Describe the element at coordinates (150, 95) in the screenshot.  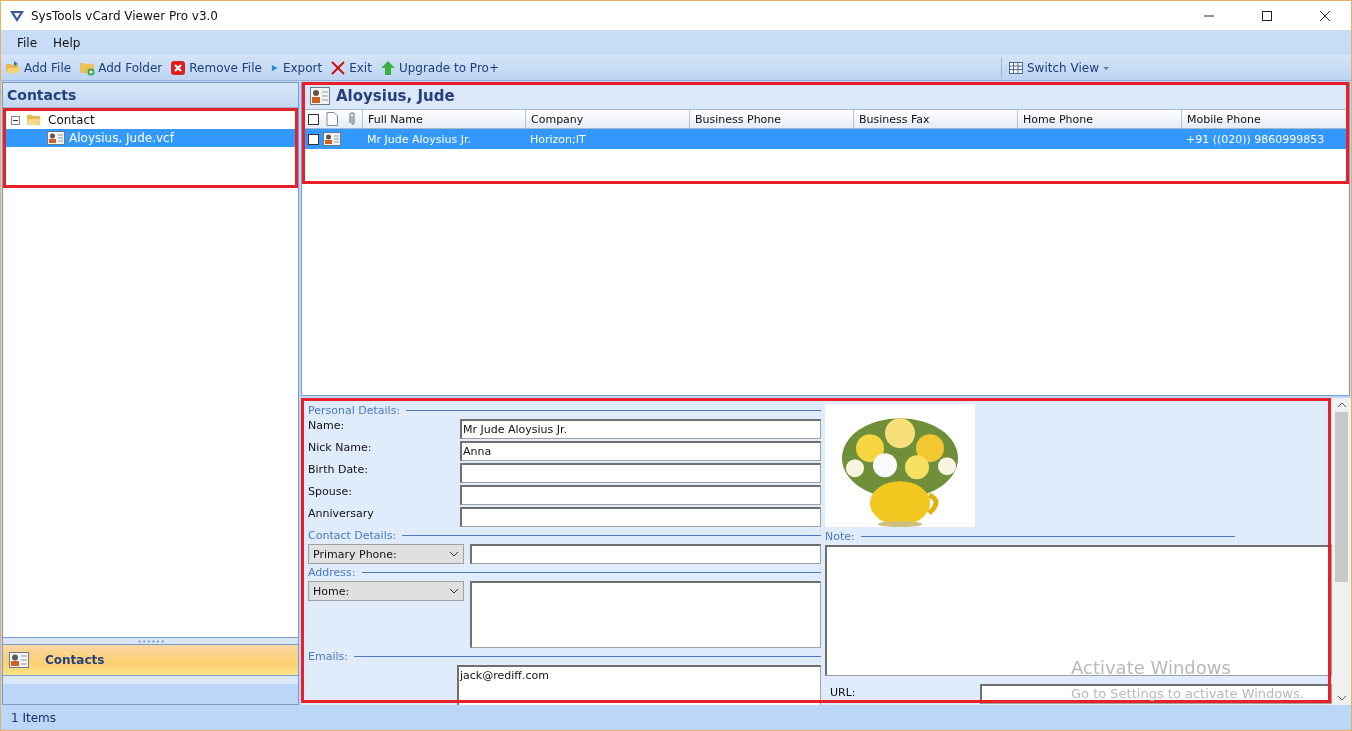
I see `pane-header: Contacts` at that location.